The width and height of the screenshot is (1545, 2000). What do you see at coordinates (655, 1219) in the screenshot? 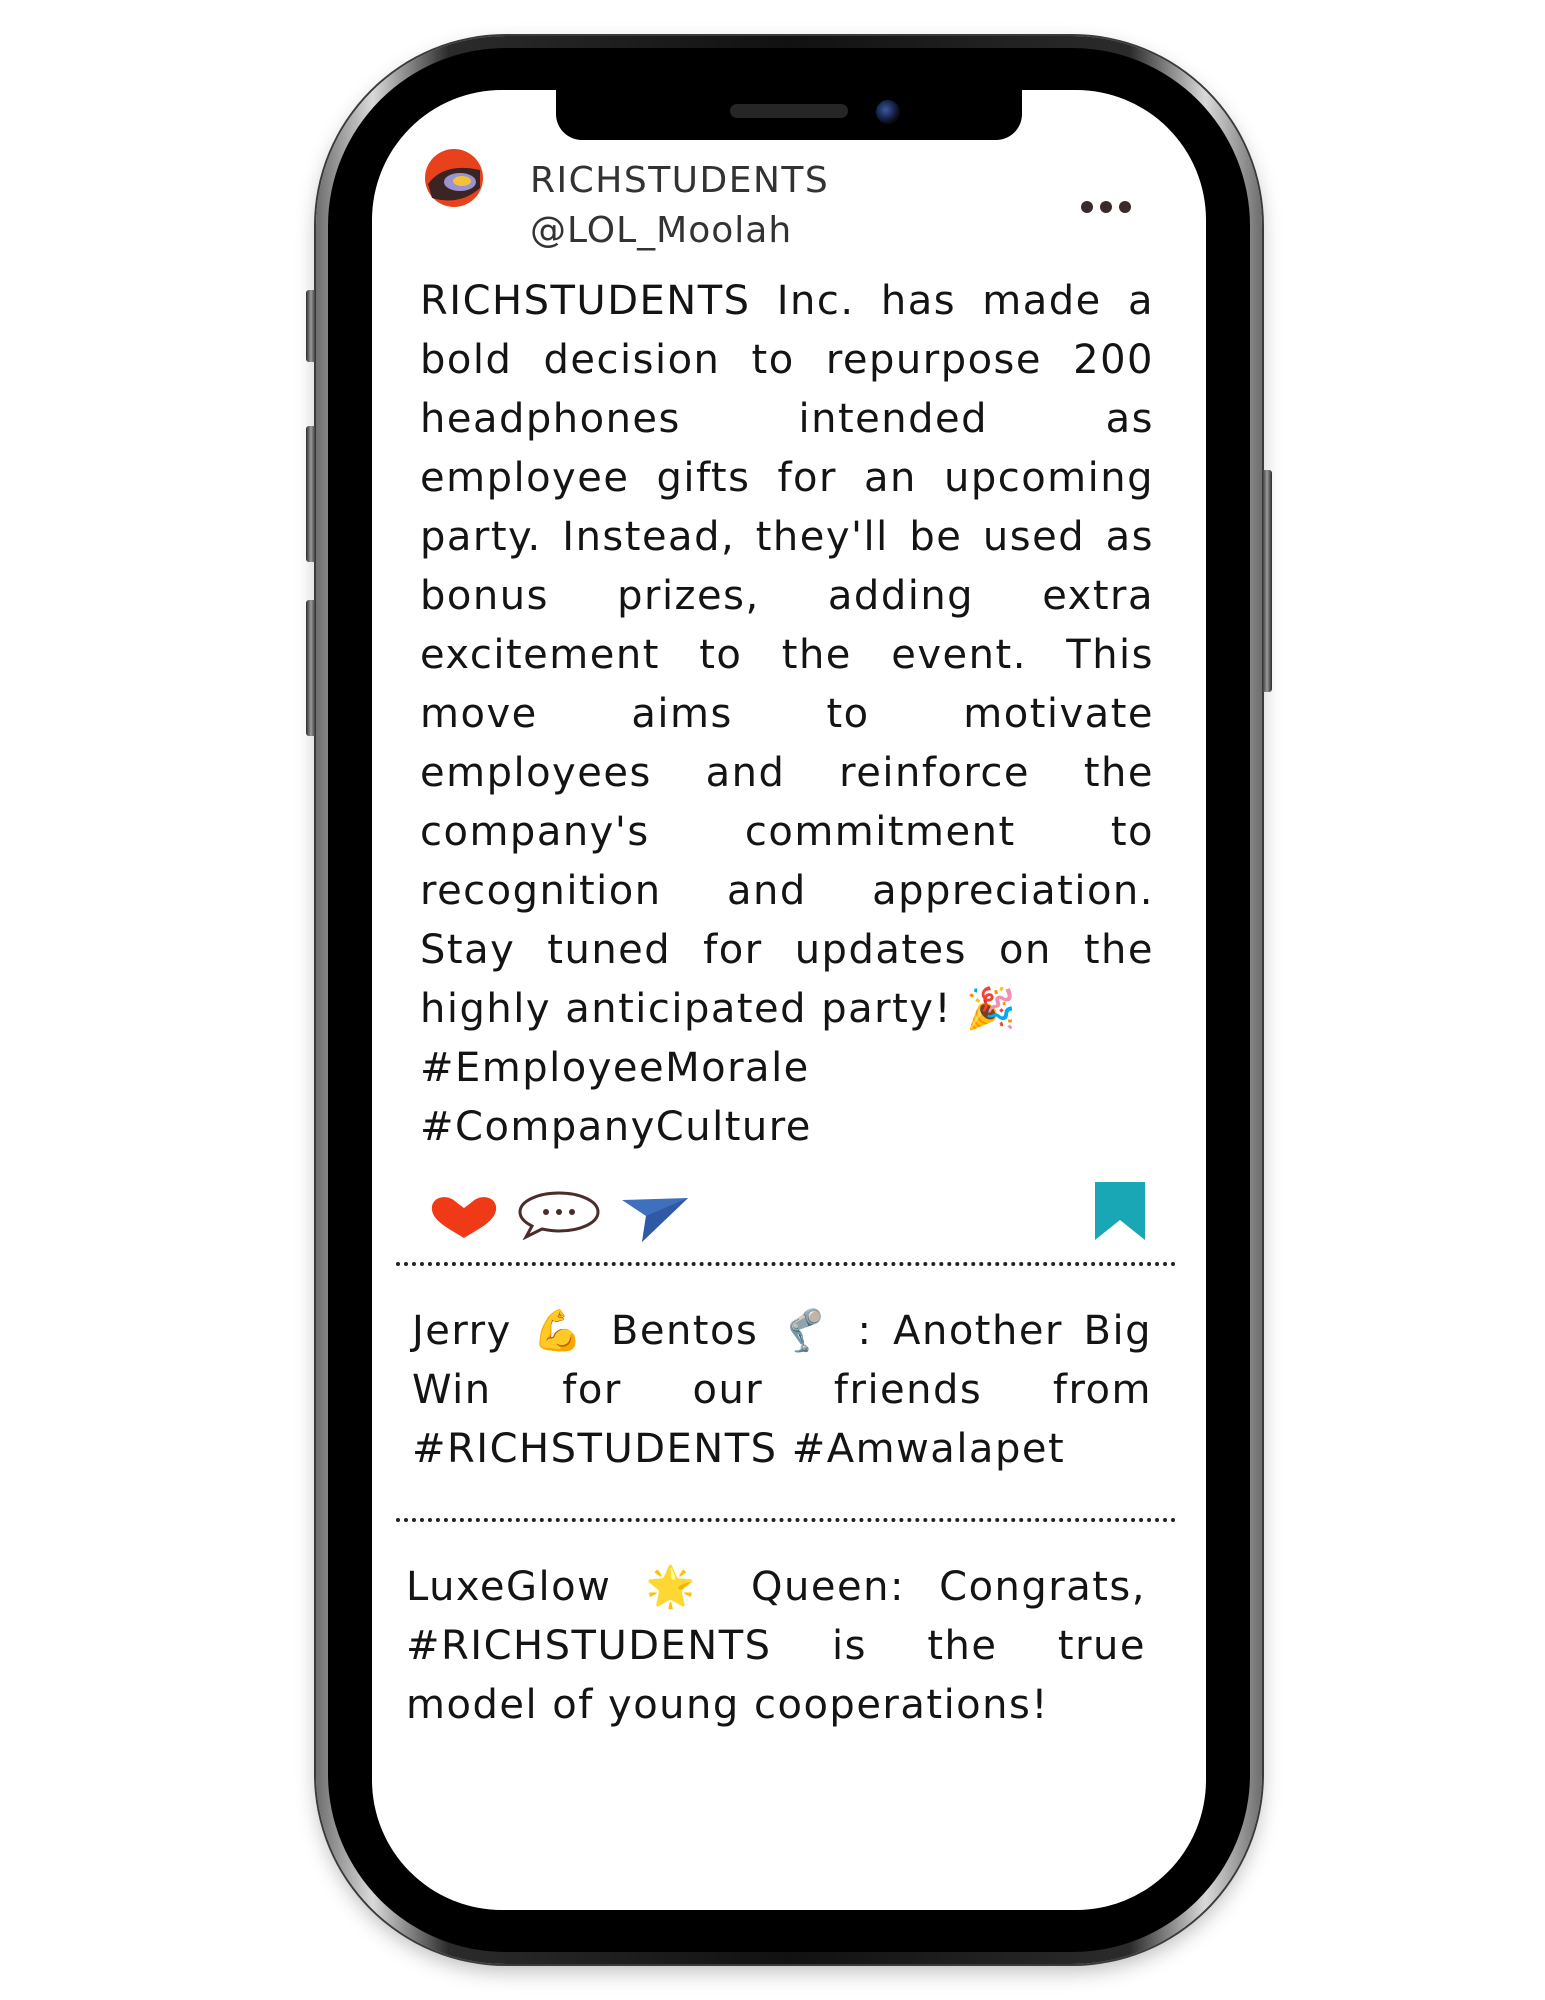
I see `share-icon` at bounding box center [655, 1219].